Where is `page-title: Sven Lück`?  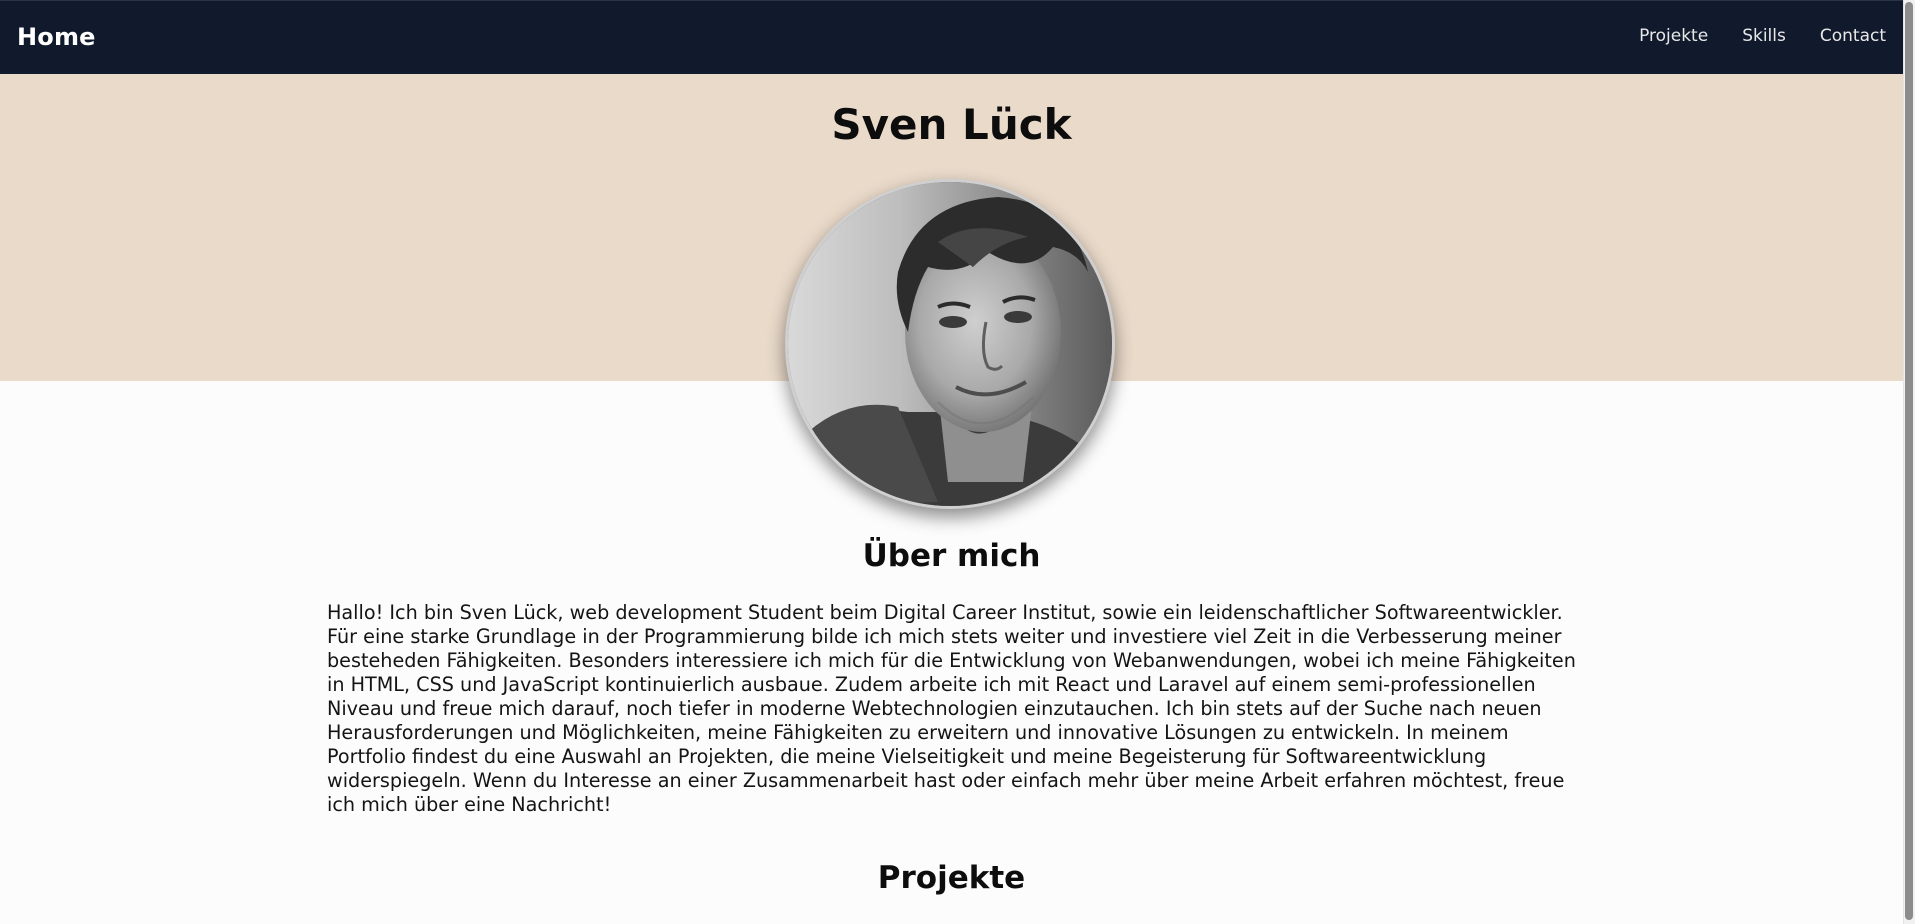
page-title: Sven Lück is located at coordinates (951, 124).